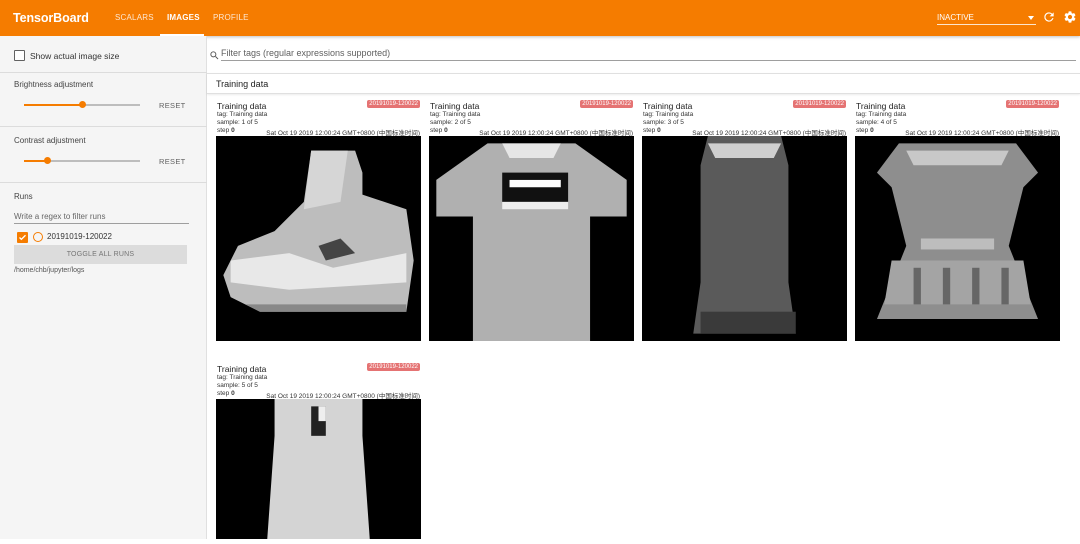  Describe the element at coordinates (23, 196) in the screenshot. I see `runs-title: Runs` at that location.